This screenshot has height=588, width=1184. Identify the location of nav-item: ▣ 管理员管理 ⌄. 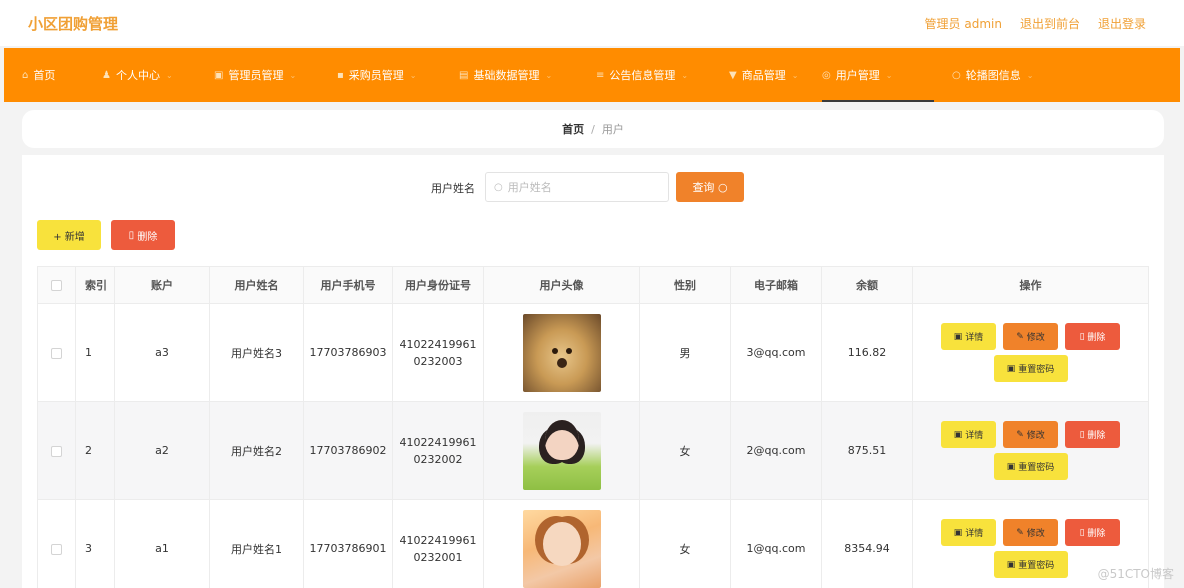
(264, 75).